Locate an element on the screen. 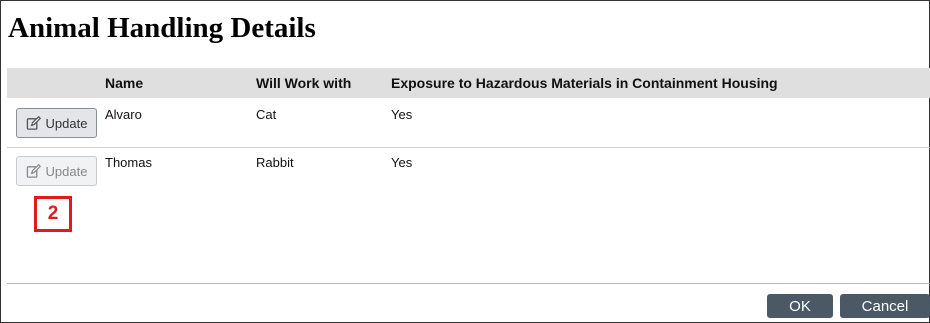 The height and width of the screenshot is (323, 930). ok-button: OK is located at coordinates (800, 306).